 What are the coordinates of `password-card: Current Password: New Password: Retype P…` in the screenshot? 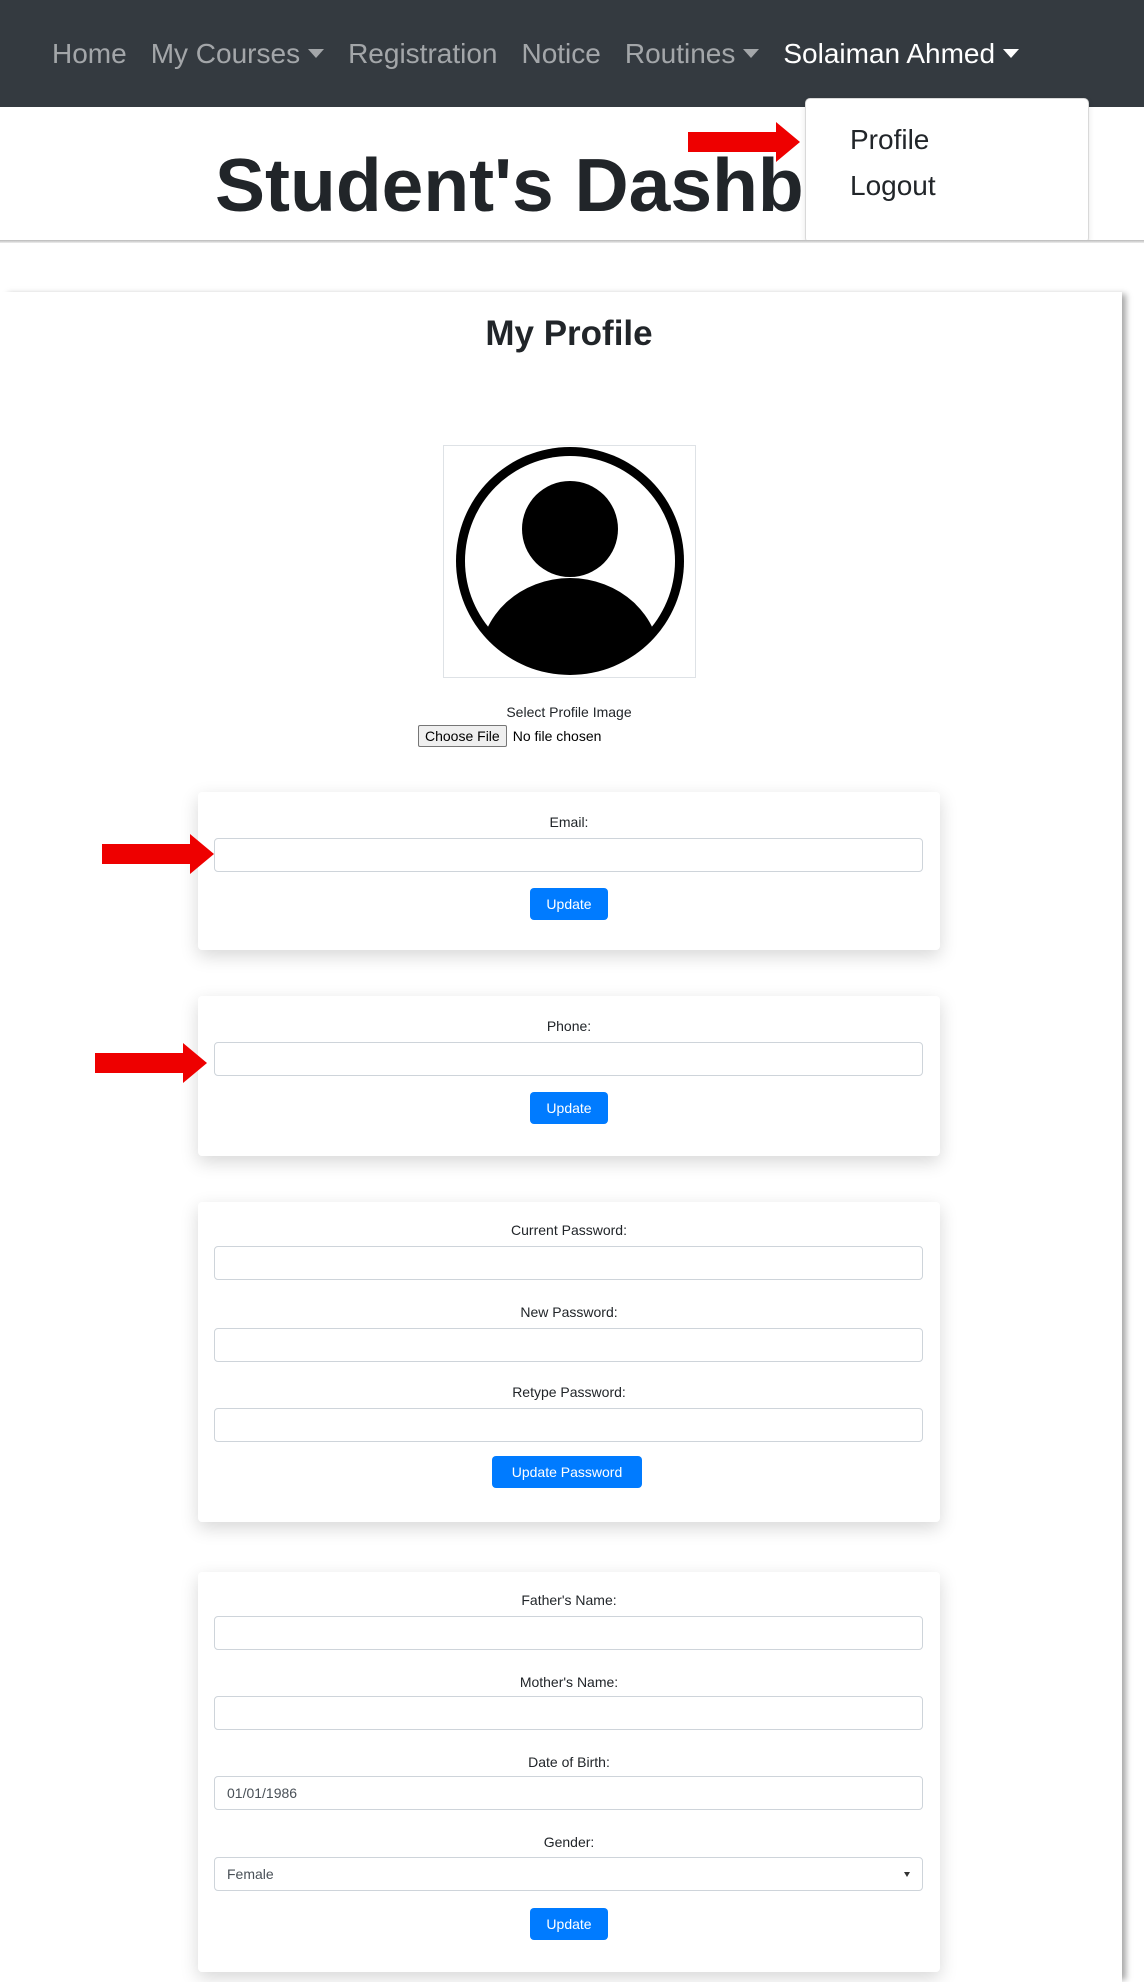 It's located at (569, 1362).